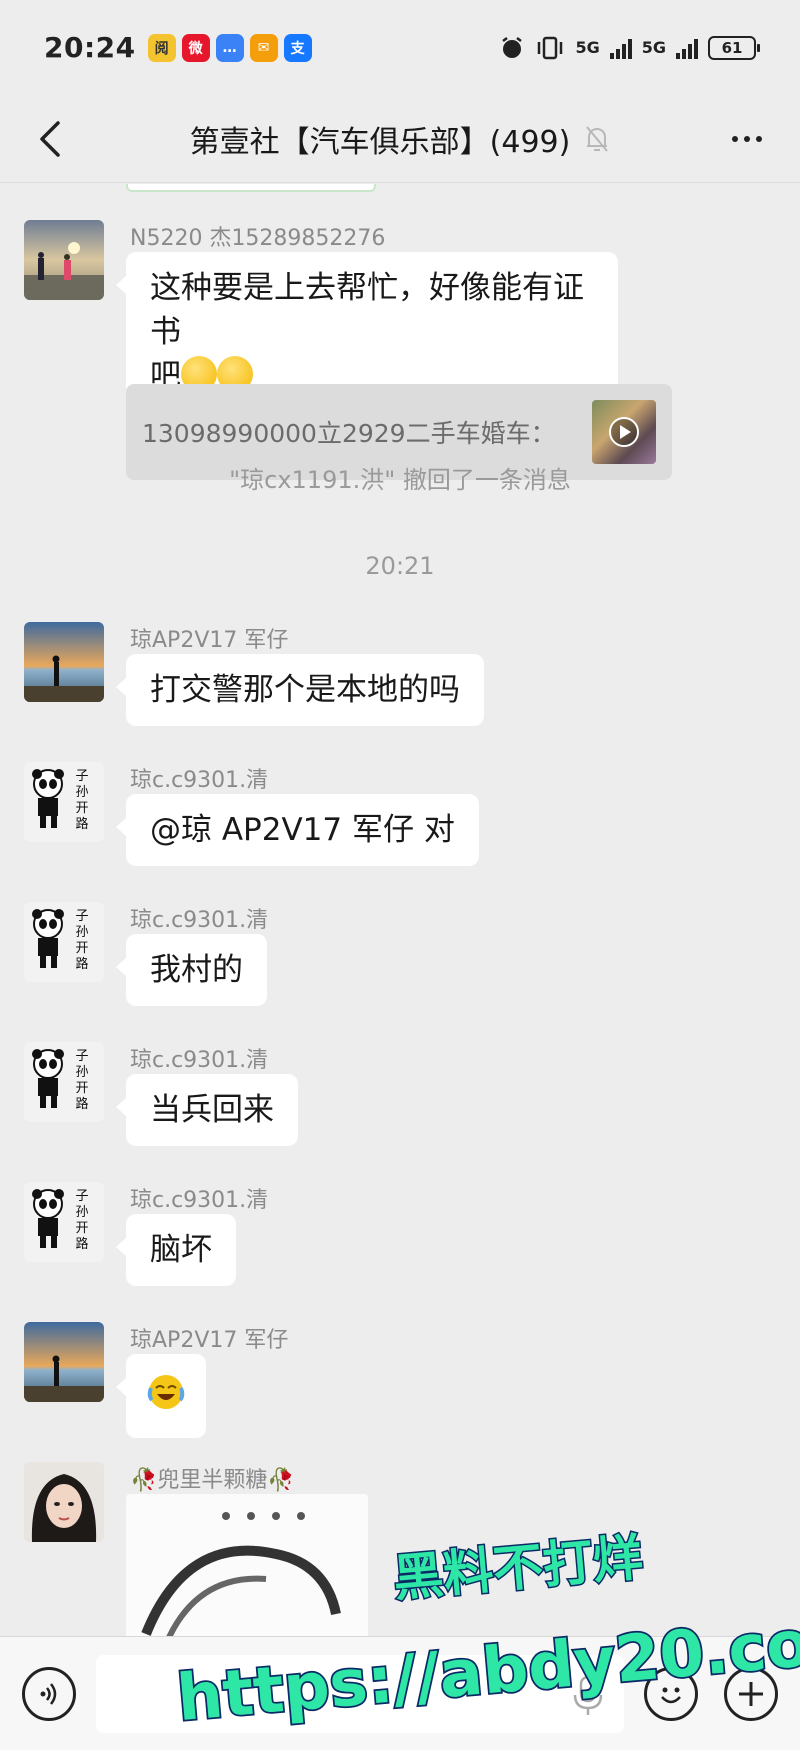 The height and width of the screenshot is (1750, 800). I want to click on message-bubble: 打交警那个是本地的吗, so click(300, 690).